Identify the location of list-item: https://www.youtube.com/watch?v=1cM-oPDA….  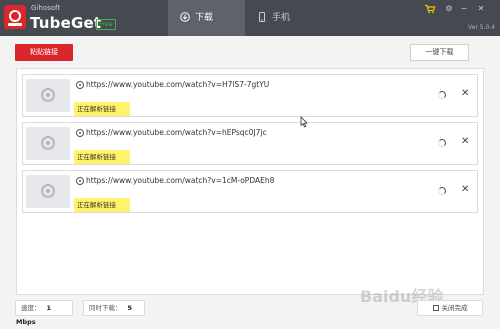
(250, 191).